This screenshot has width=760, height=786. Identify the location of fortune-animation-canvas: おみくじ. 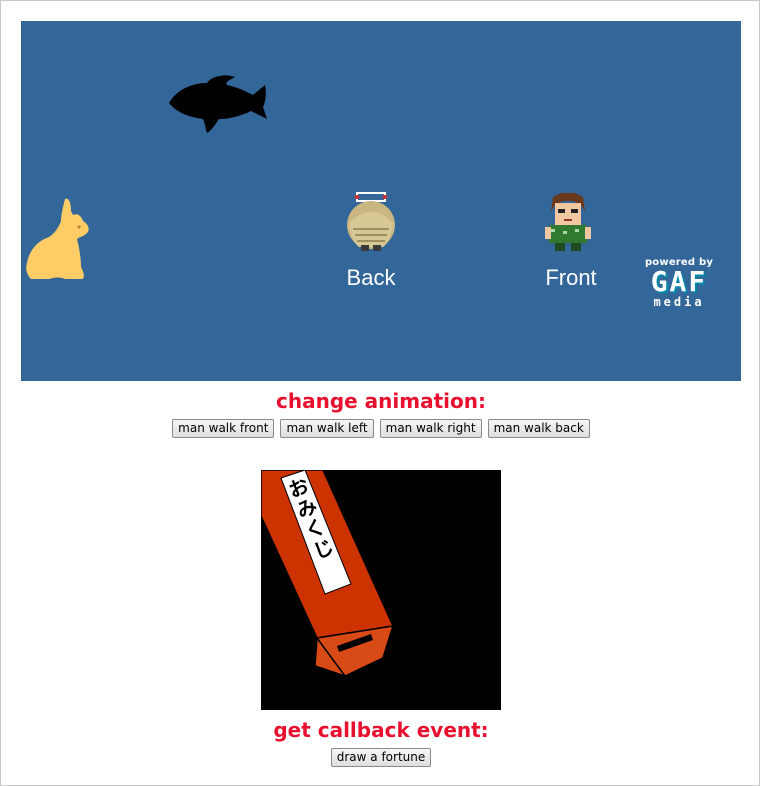
(381, 590).